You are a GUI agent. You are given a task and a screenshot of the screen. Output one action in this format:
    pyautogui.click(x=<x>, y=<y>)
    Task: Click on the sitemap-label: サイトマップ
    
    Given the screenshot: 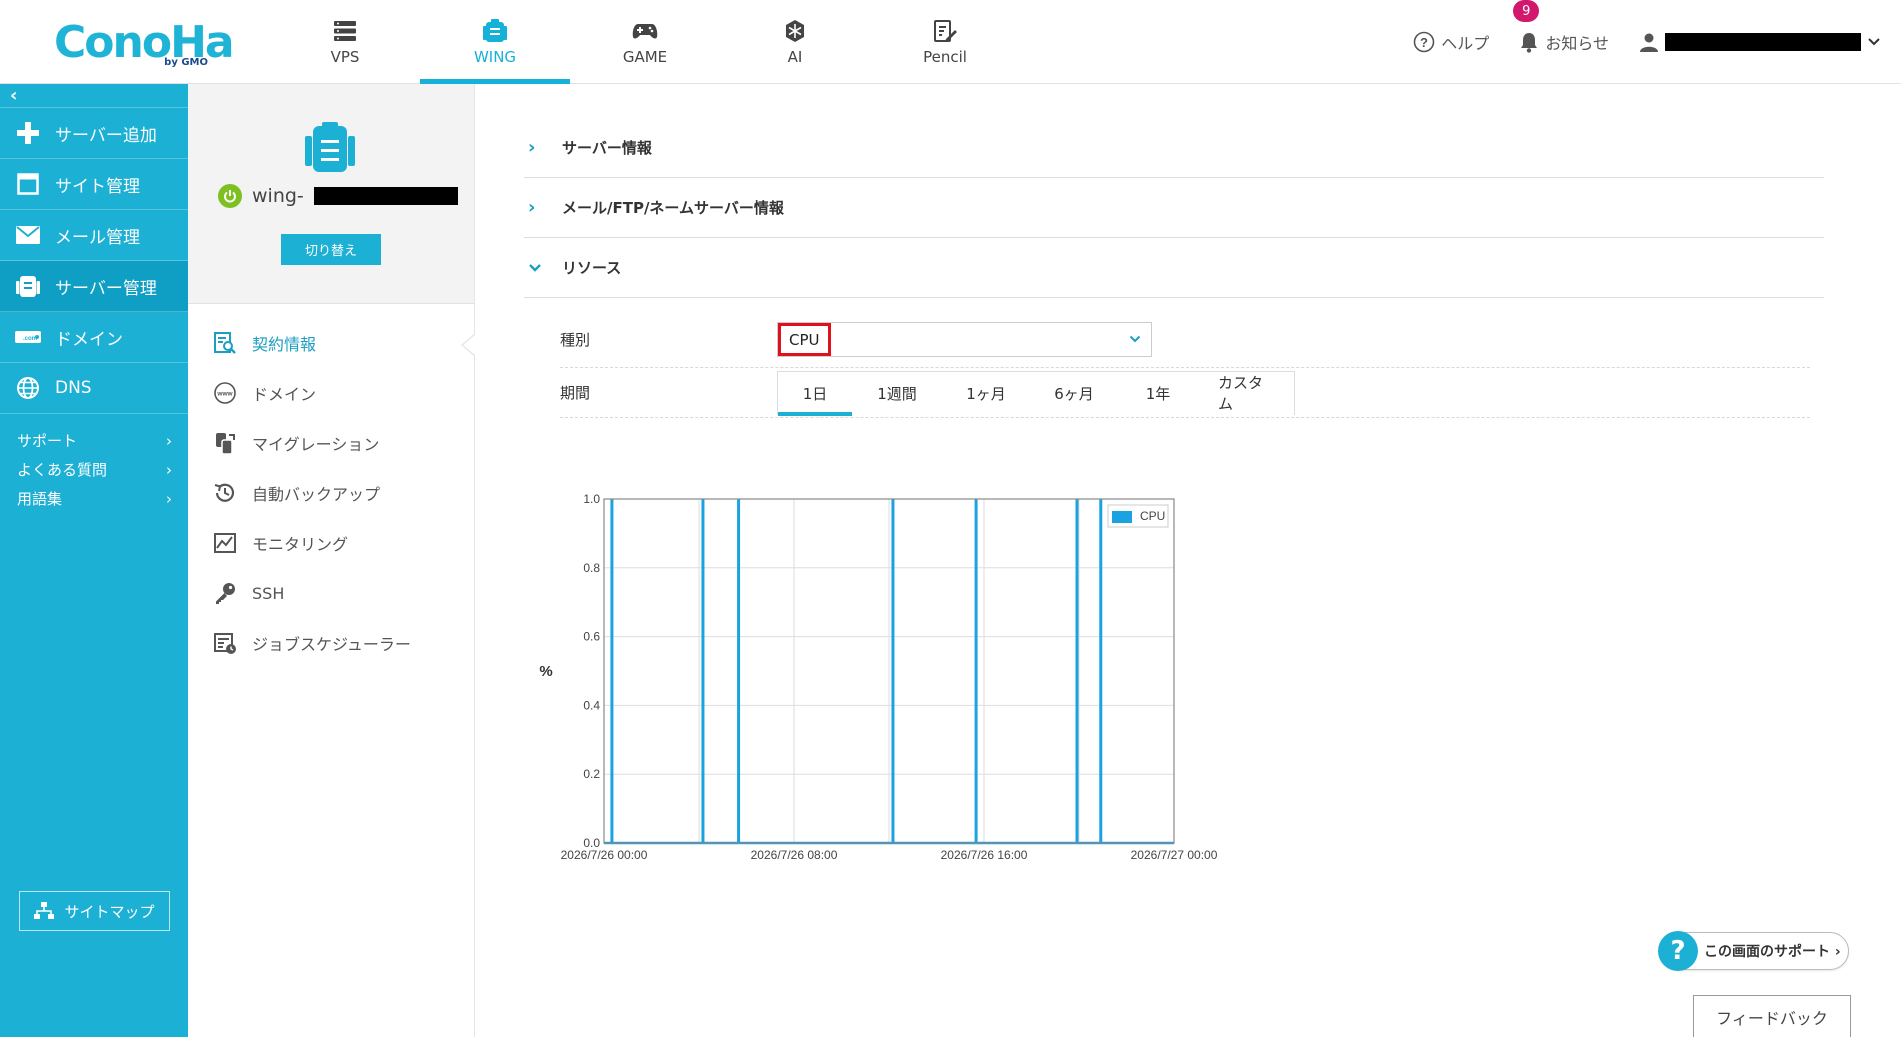 What is the action you would take?
    pyautogui.click(x=109, y=911)
    